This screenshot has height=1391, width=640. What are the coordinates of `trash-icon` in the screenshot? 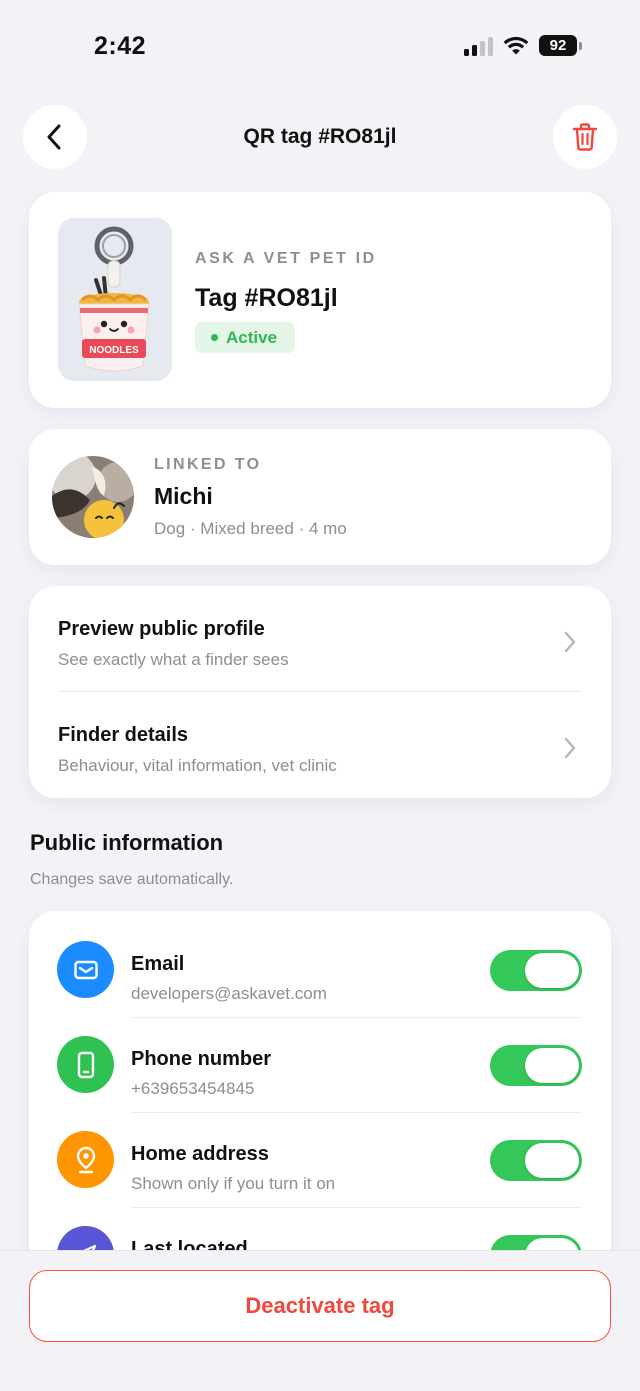 It's located at (585, 137).